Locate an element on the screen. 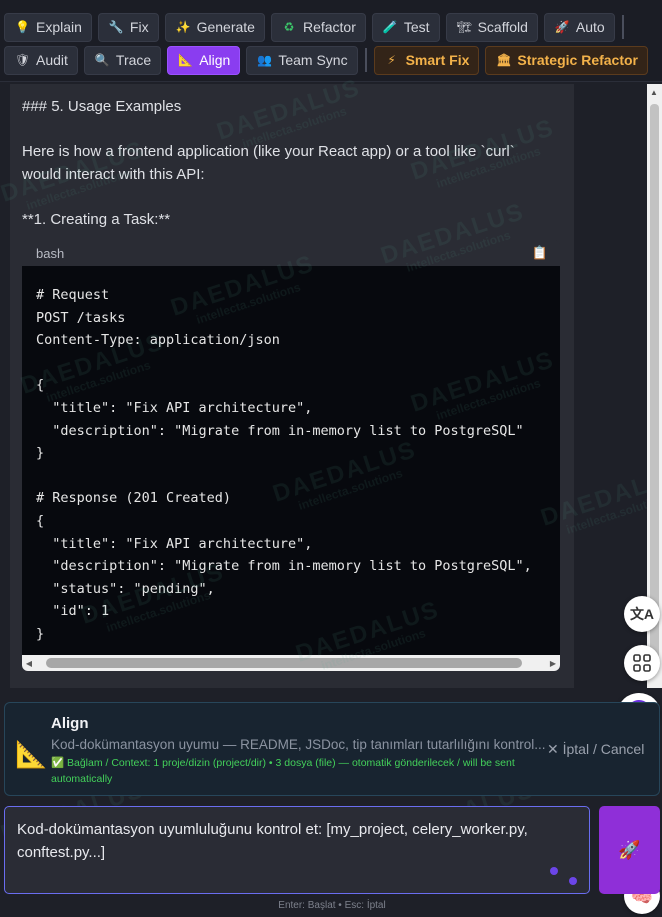 This screenshot has width=662, height=917. intro-line-2: would interact with this API: is located at coordinates (113, 174).